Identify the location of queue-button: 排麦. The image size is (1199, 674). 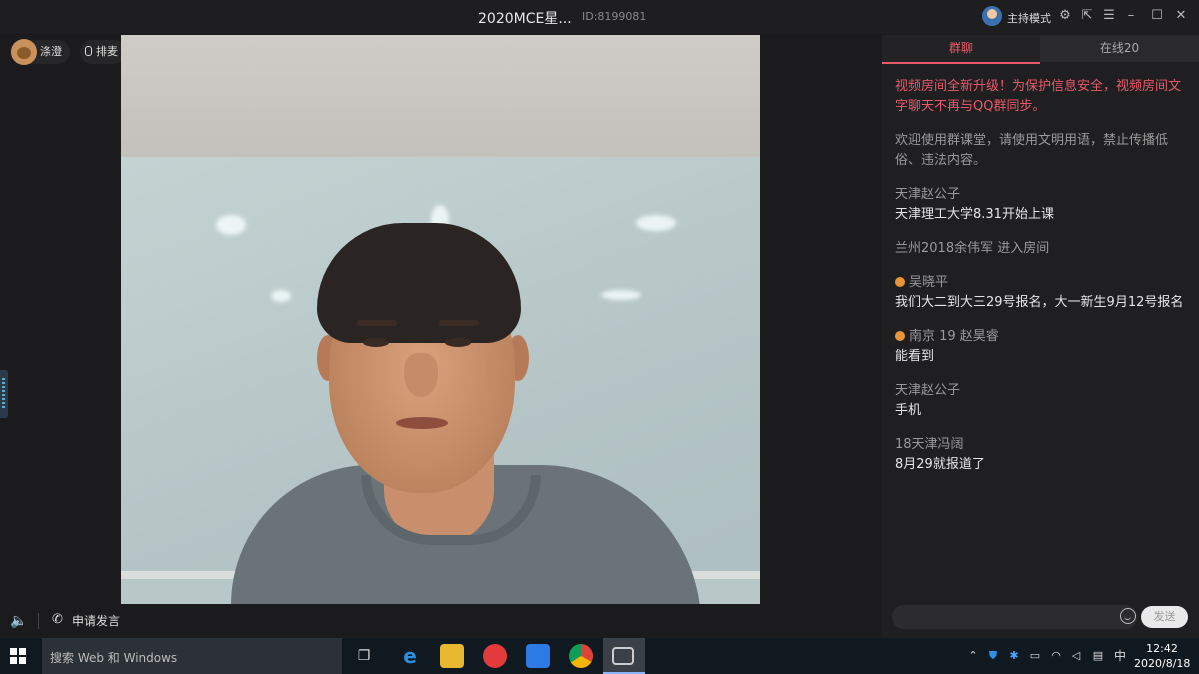
(103, 52).